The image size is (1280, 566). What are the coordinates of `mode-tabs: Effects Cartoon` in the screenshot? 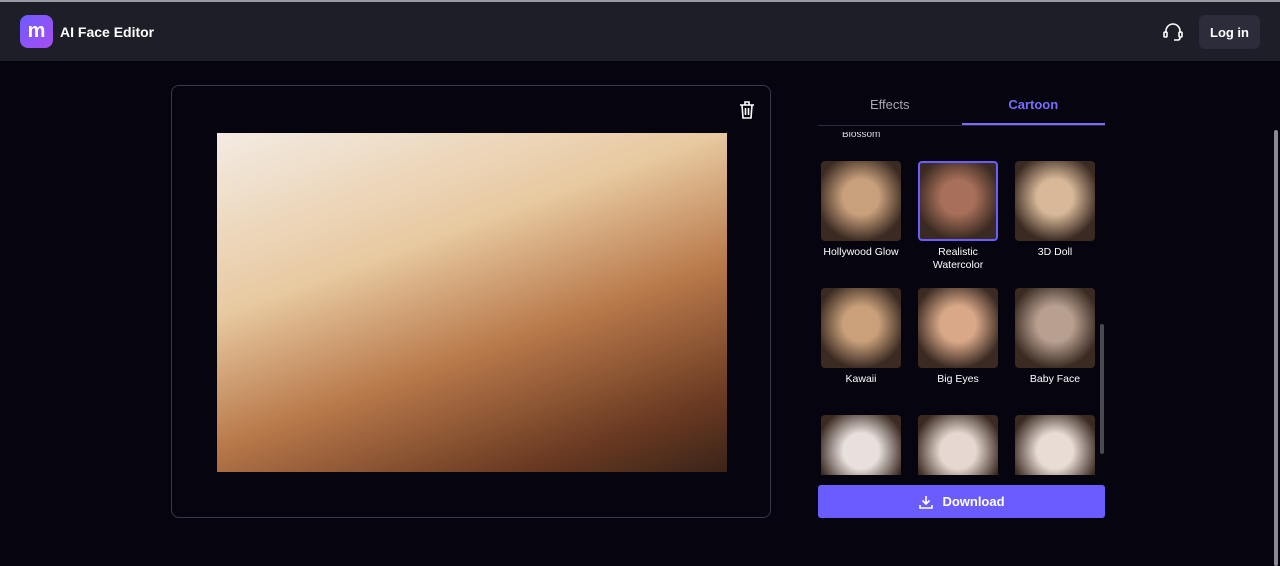 It's located at (961, 107).